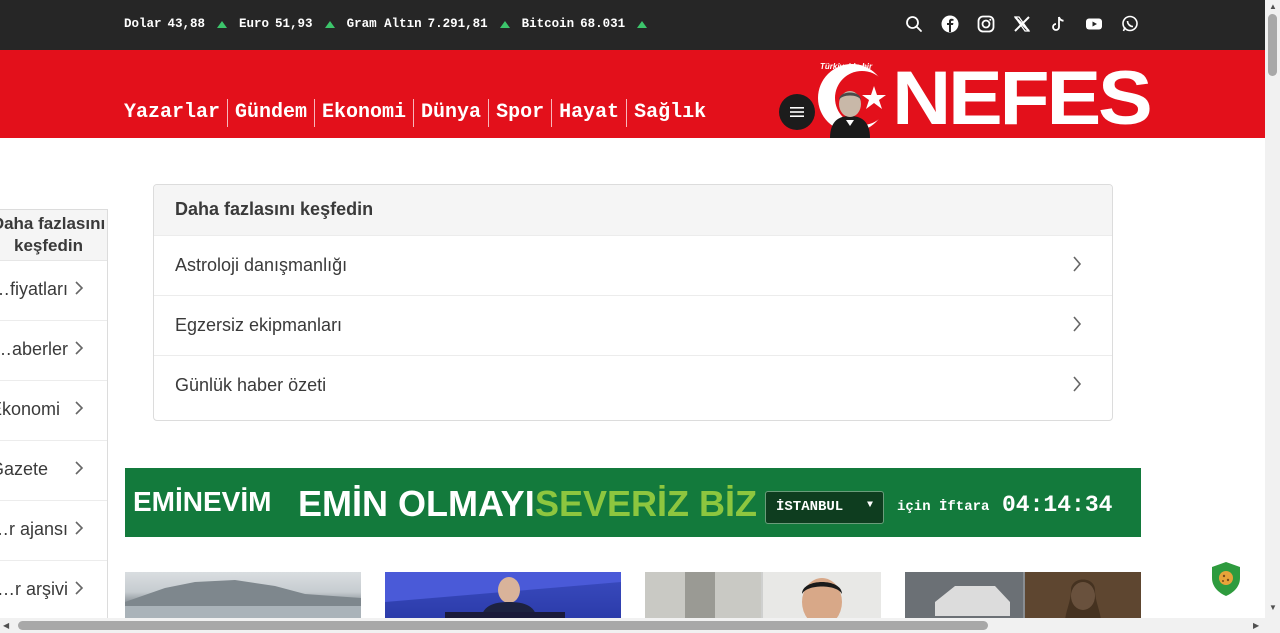 The image size is (1280, 633). I want to click on scroll-right-icon: ▶, so click(1256, 625).